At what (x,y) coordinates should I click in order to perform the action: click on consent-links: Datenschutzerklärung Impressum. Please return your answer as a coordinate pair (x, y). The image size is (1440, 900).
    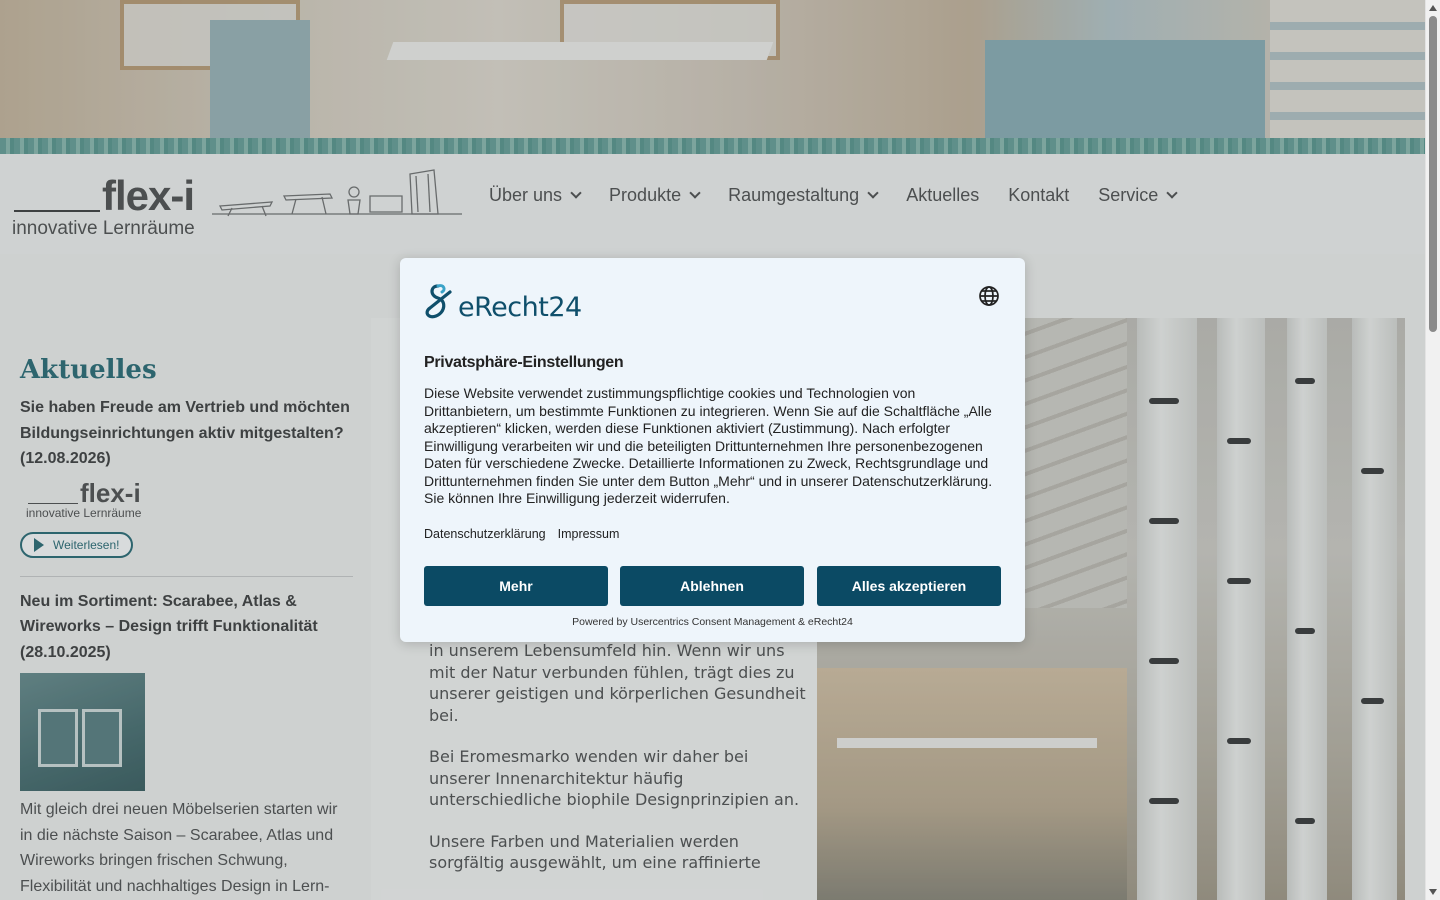
    Looking at the image, I should click on (527, 534).